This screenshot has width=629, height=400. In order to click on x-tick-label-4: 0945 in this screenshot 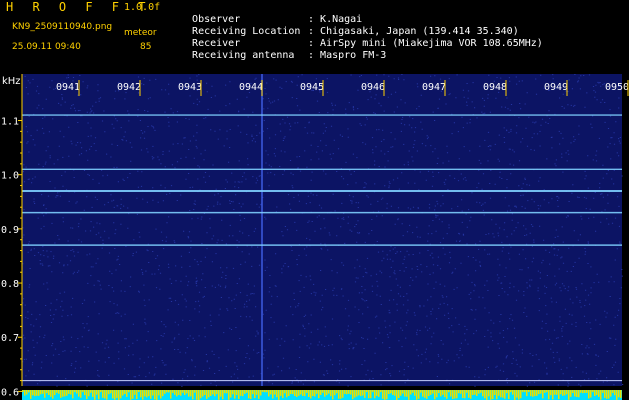, I will do `click(312, 87)`.